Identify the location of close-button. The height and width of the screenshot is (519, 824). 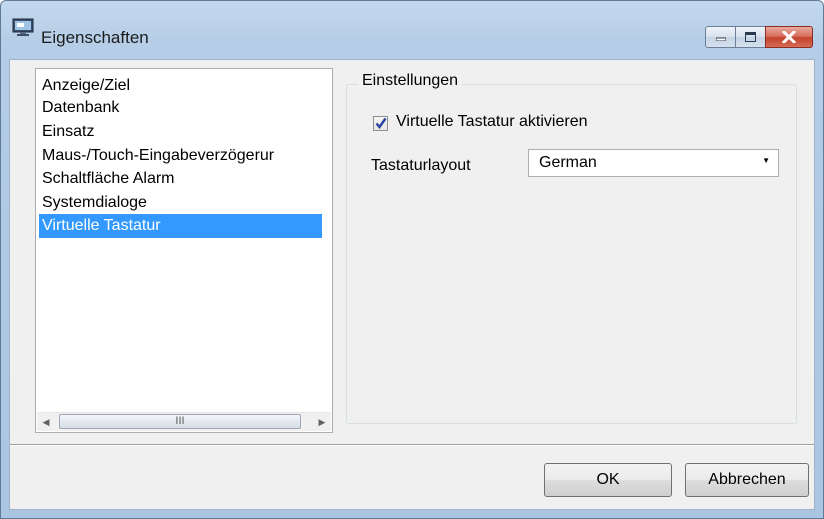
(789, 37).